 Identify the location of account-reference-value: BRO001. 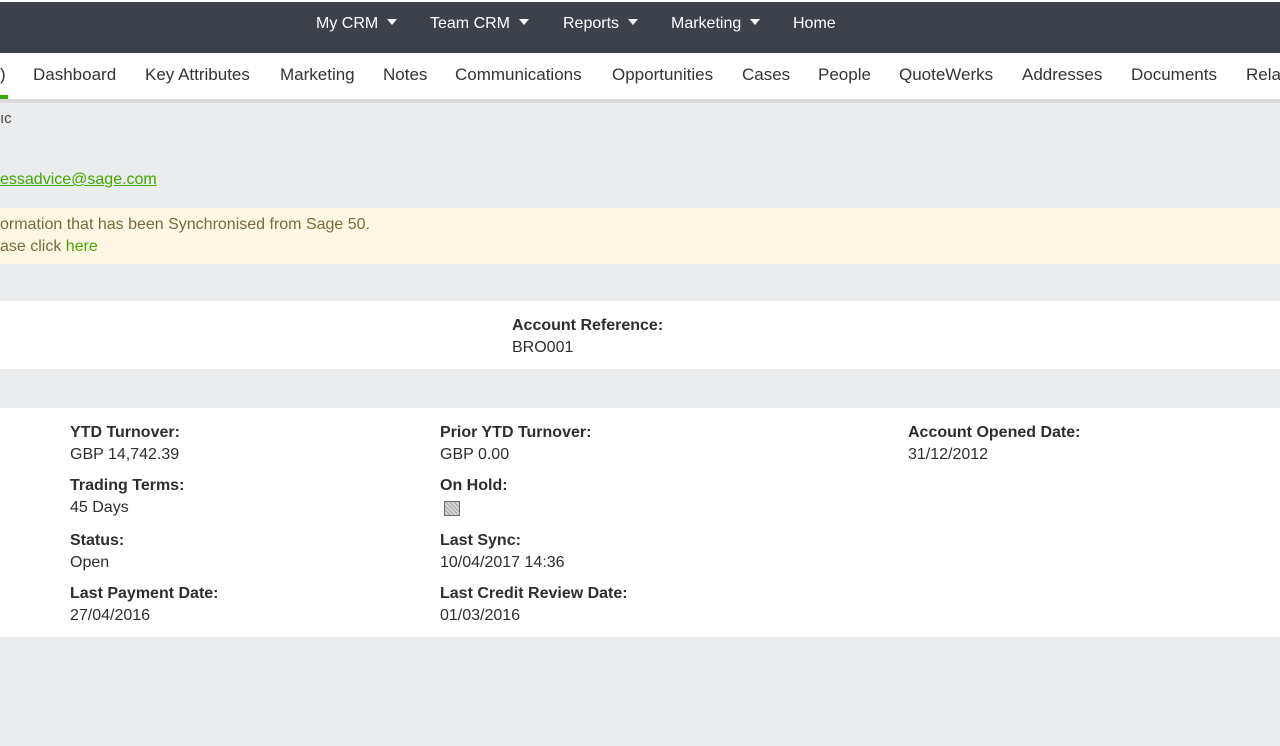
(543, 347).